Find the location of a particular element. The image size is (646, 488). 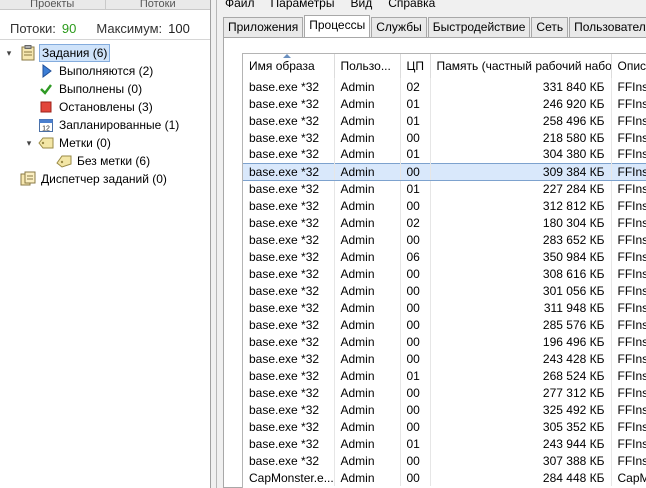

column-header-description: Описа is located at coordinates (628, 66).